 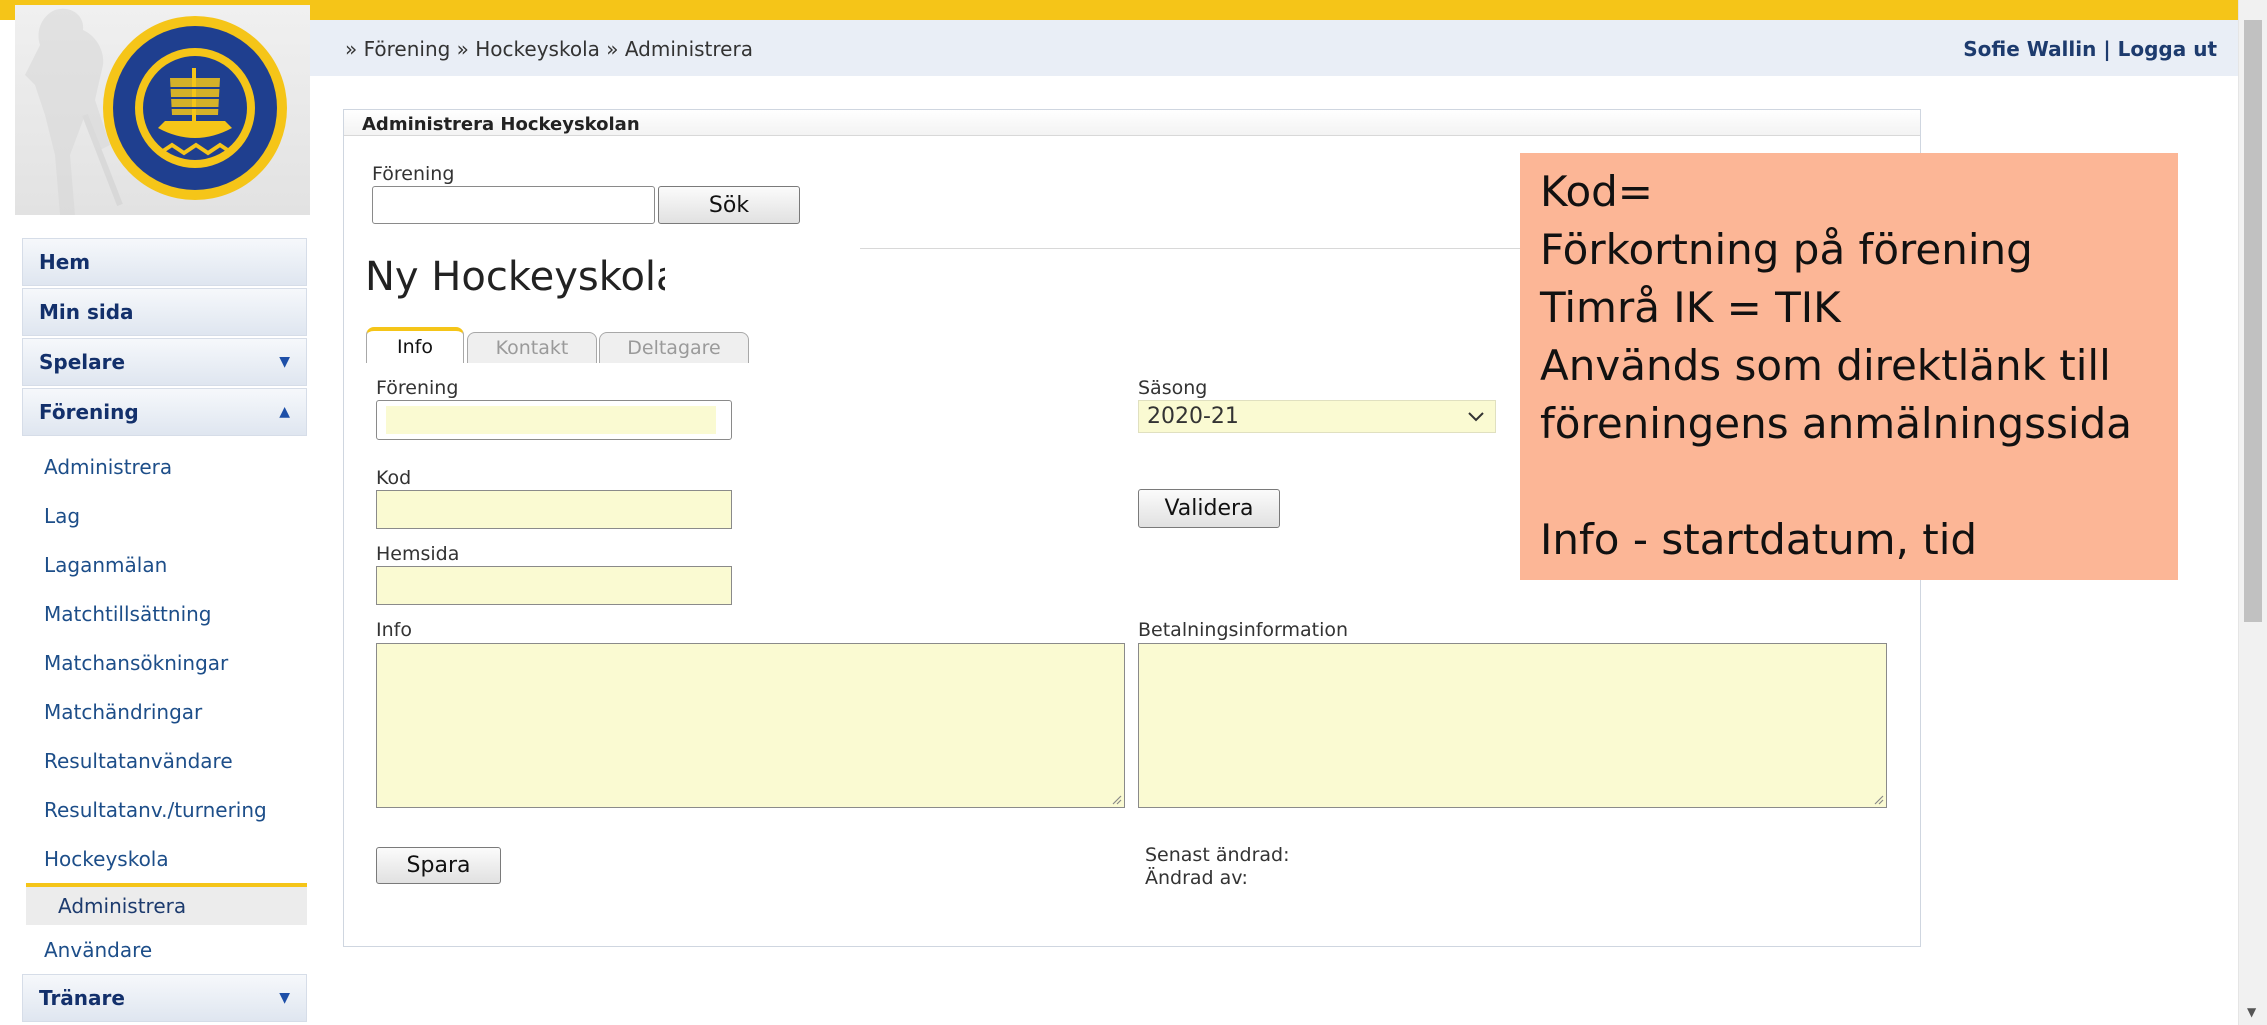 What do you see at coordinates (1132, 123) in the screenshot?
I see `panel-title: Administrera Hockeyskolan` at bounding box center [1132, 123].